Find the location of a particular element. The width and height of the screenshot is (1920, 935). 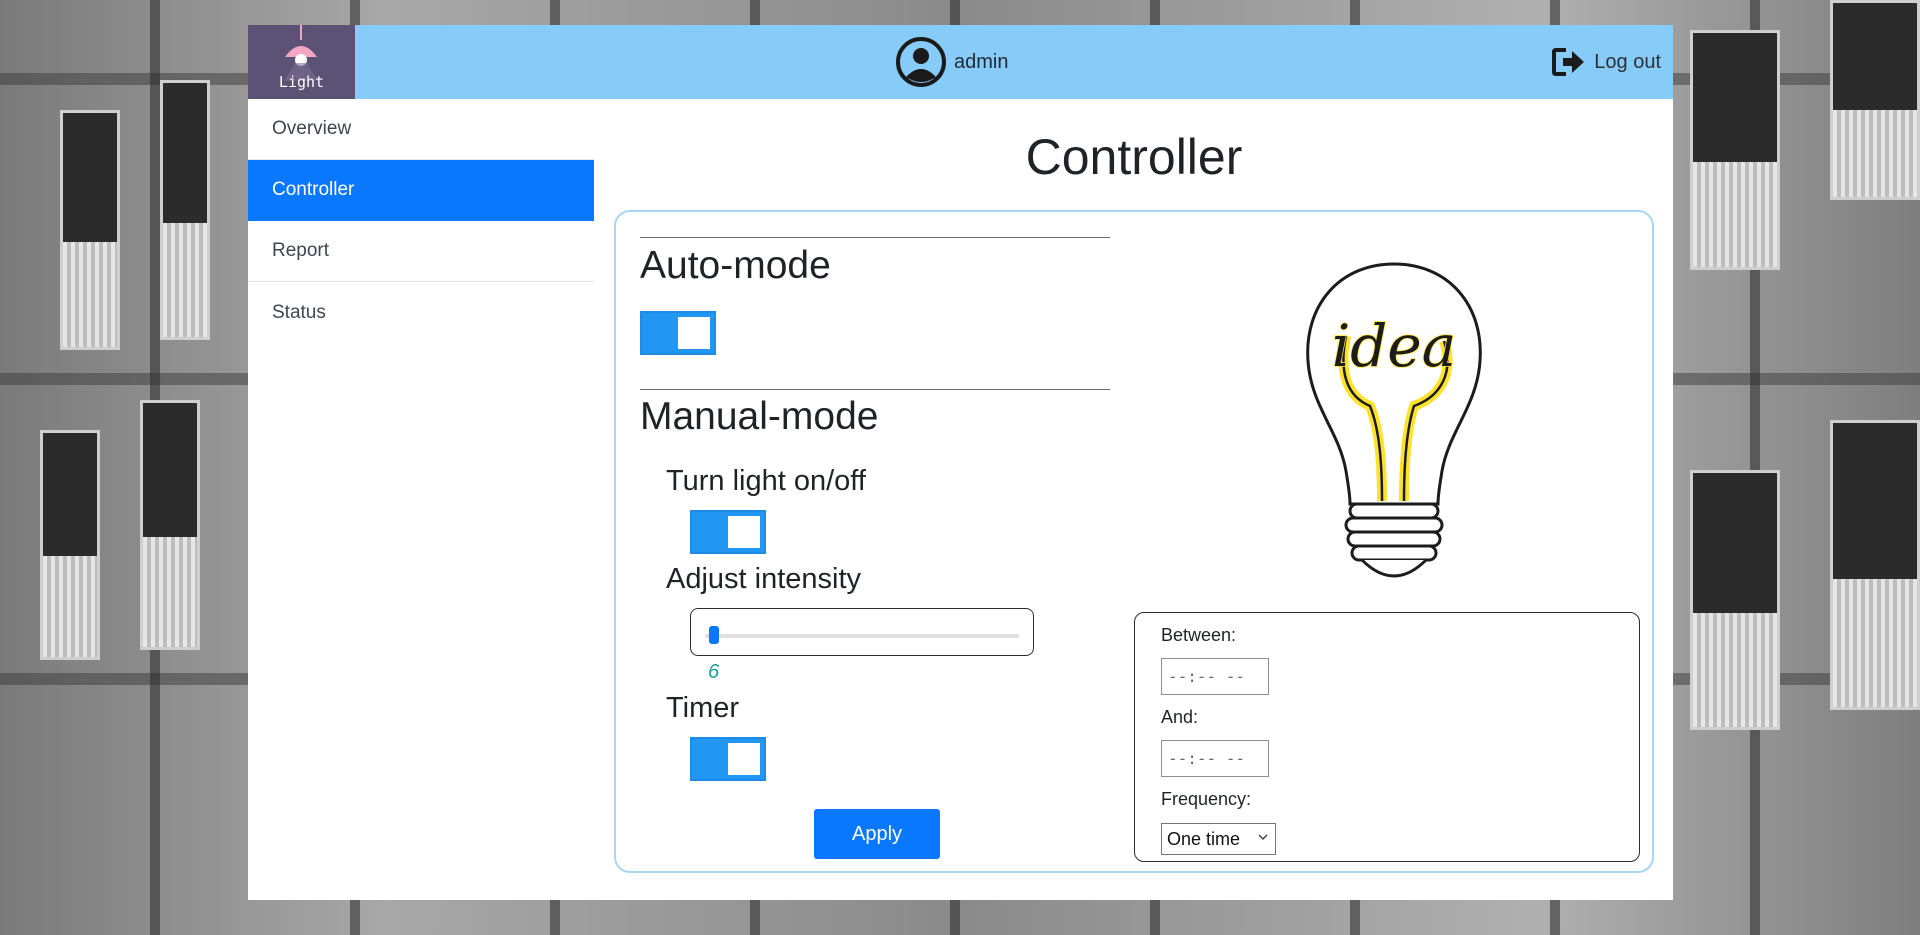

sidebar-item-report: Report is located at coordinates (421, 251).